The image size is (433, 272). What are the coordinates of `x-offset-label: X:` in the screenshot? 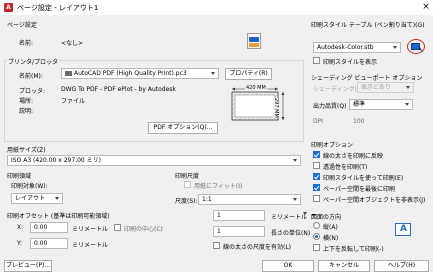 It's located at (20, 227).